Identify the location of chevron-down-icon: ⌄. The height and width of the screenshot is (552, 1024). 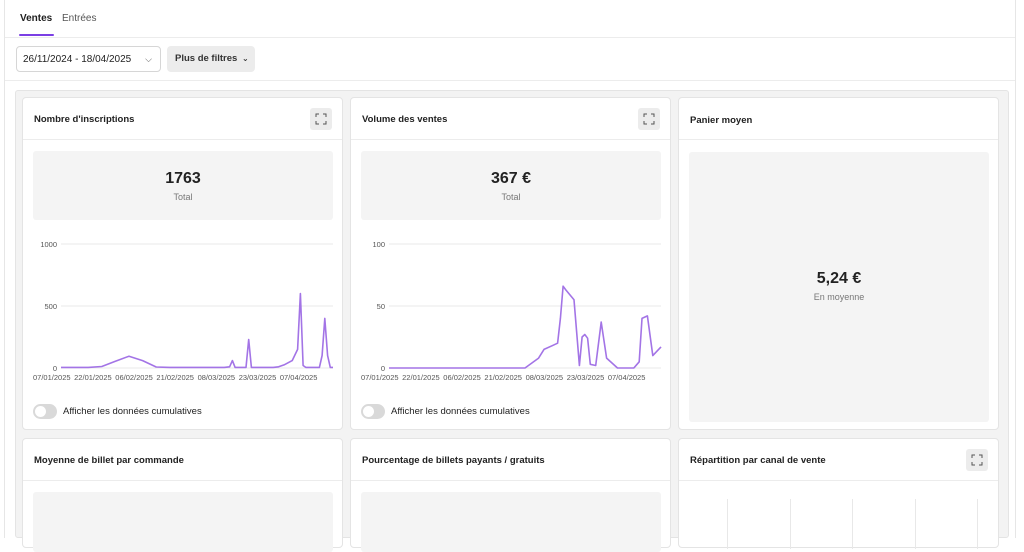
(245, 58).